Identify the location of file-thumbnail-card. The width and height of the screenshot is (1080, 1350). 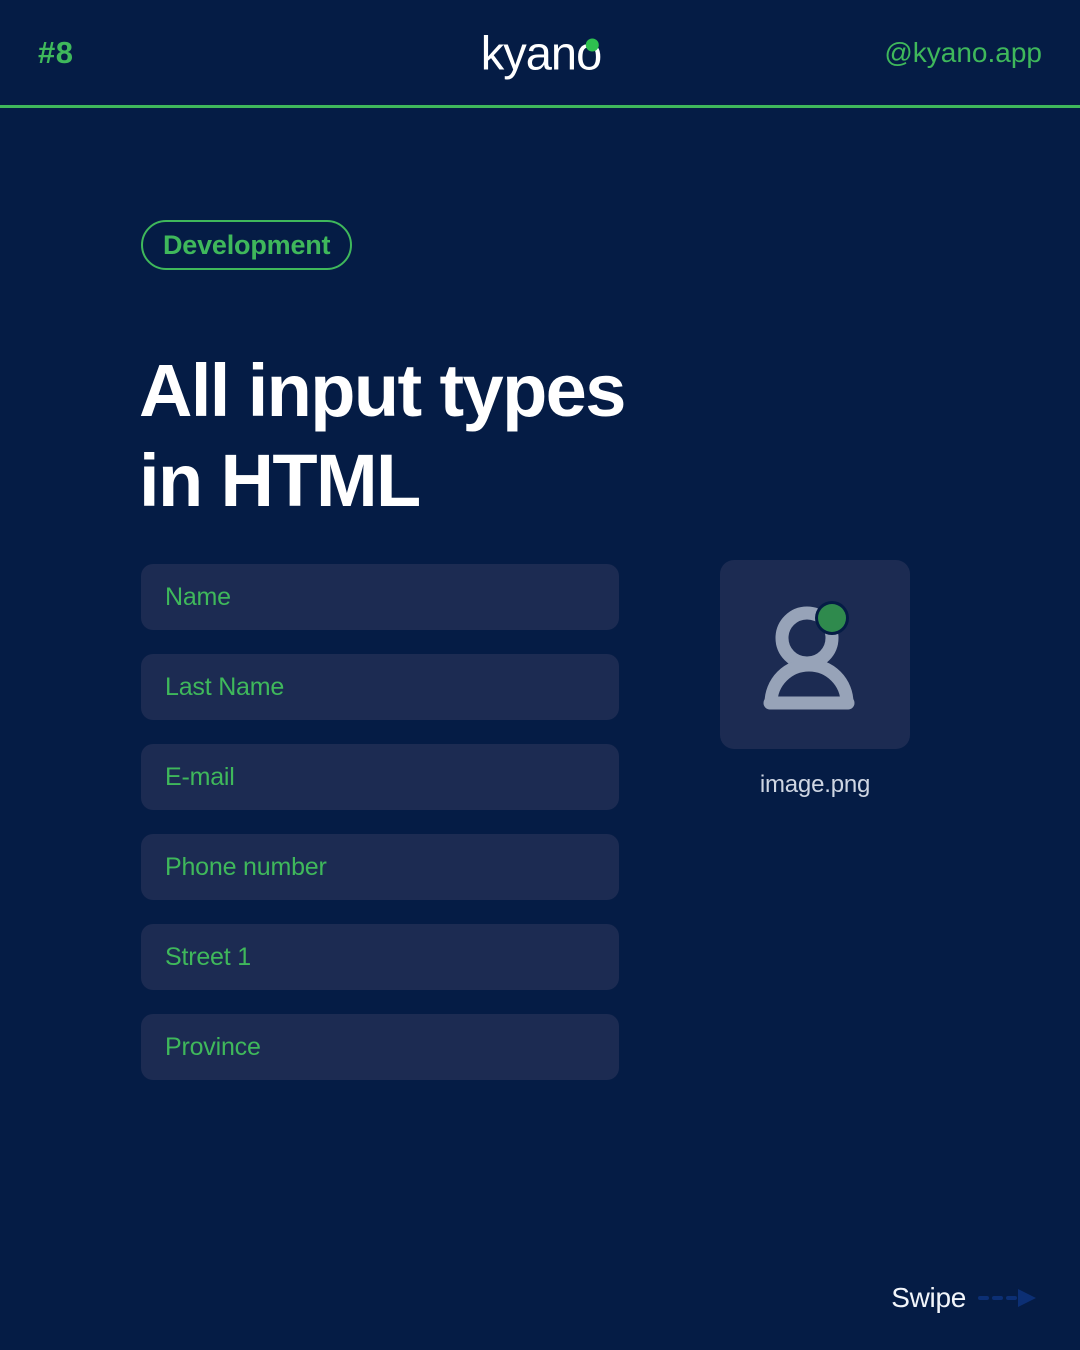
(815, 654).